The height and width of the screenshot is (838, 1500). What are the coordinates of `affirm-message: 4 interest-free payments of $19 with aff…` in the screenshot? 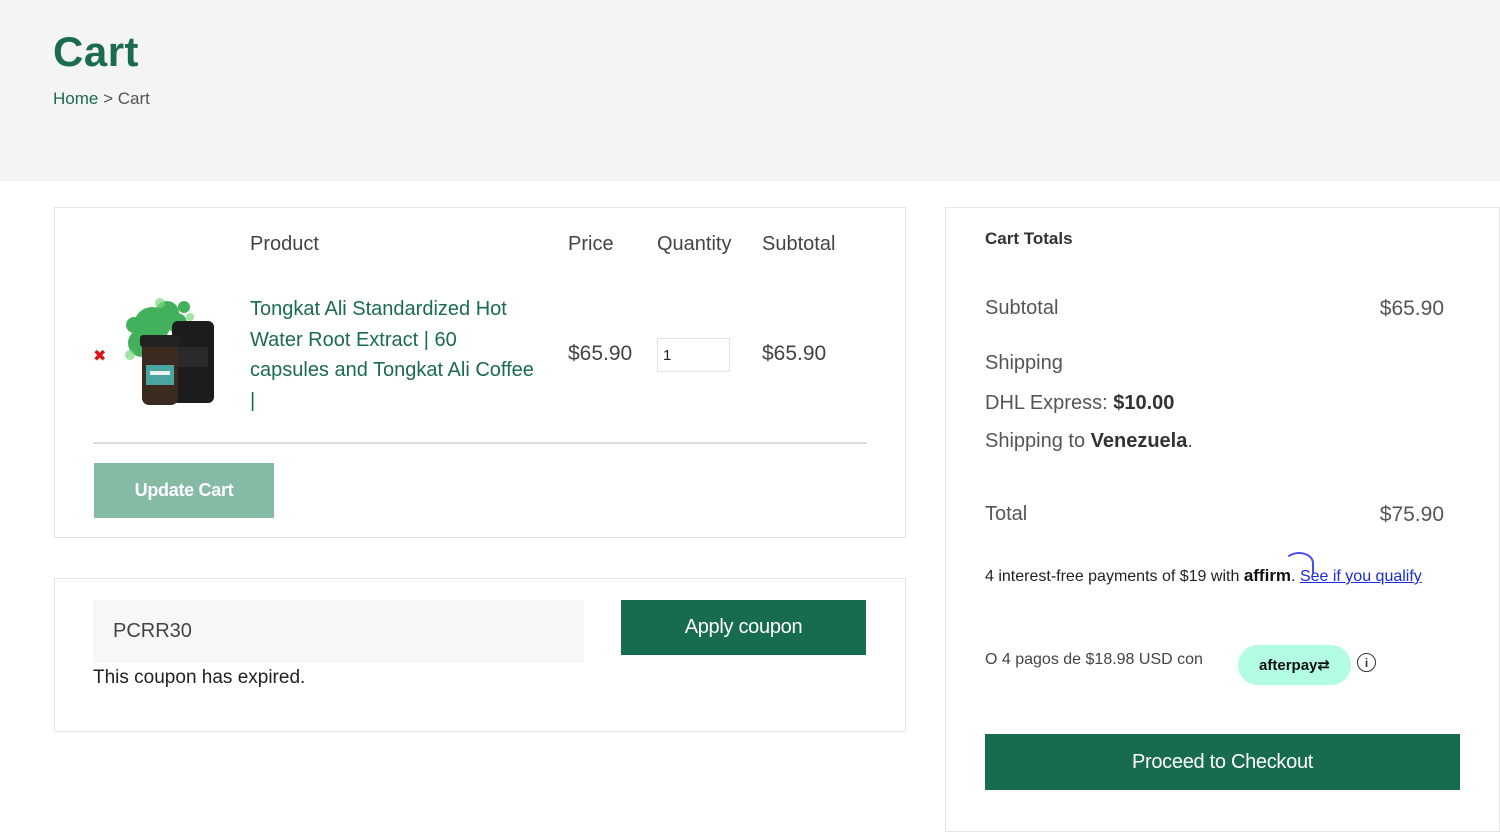 It's located at (1215, 570).